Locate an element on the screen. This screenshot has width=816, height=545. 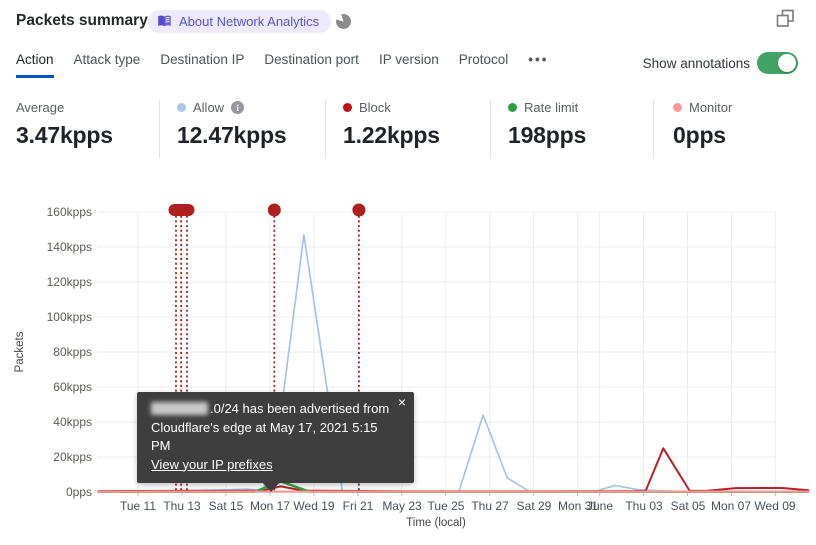
tab-destination-port: Destination port is located at coordinates (311, 65).